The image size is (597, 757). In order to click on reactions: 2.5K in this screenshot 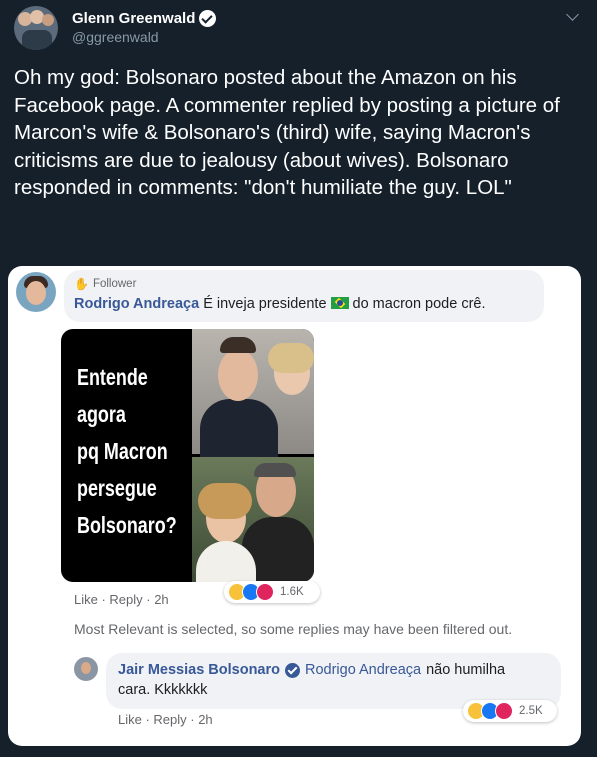, I will do `click(510, 711)`.